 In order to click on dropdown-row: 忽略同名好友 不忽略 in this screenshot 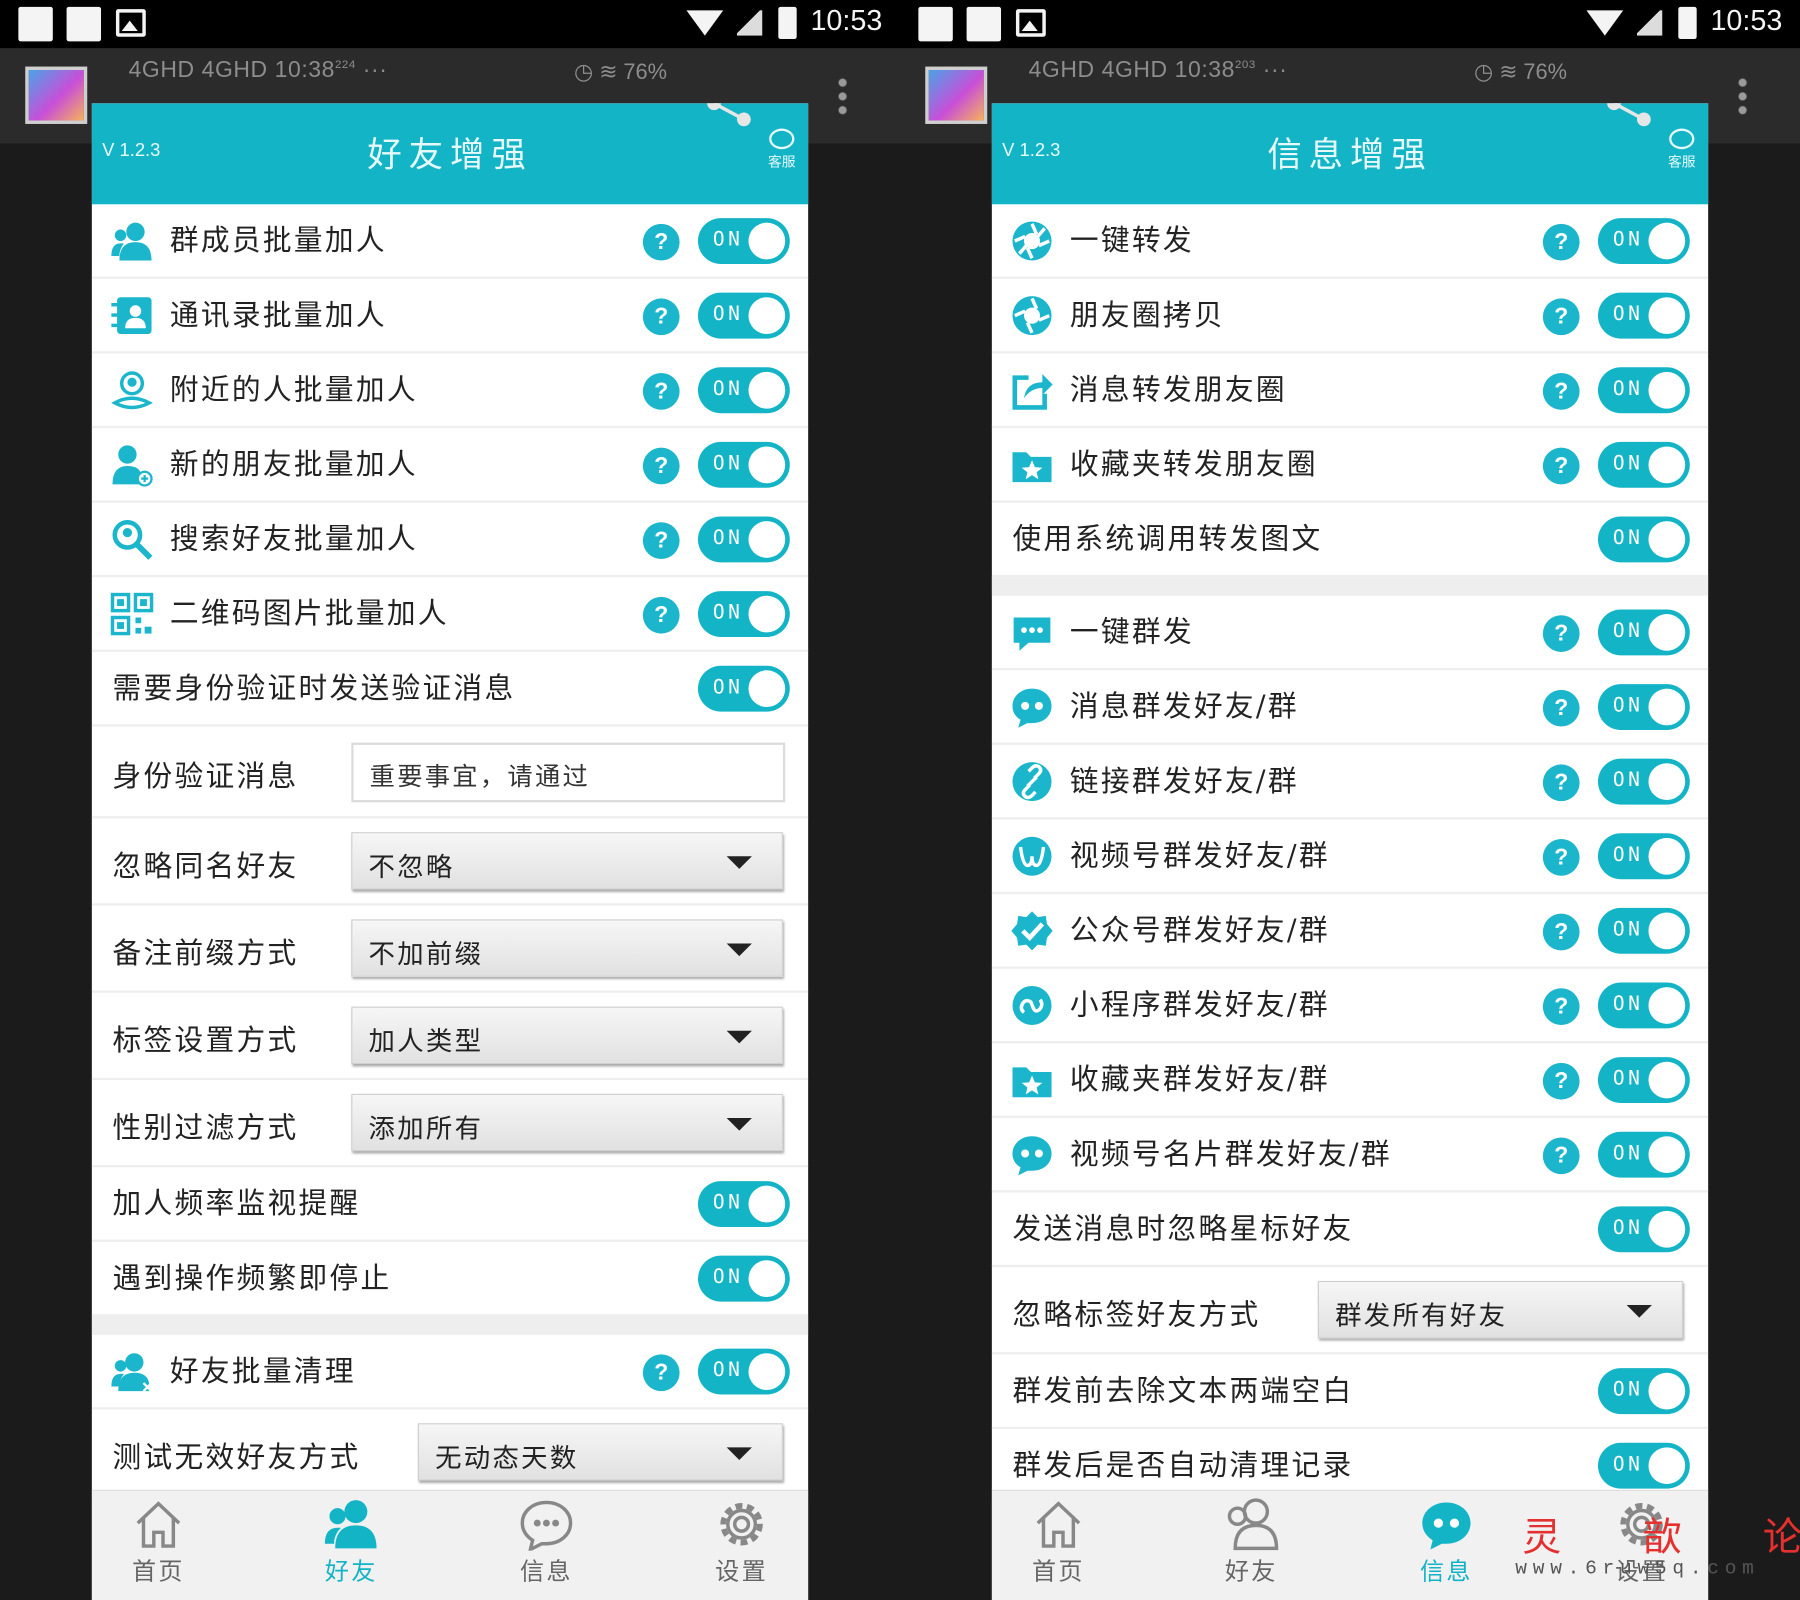, I will do `click(450, 862)`.